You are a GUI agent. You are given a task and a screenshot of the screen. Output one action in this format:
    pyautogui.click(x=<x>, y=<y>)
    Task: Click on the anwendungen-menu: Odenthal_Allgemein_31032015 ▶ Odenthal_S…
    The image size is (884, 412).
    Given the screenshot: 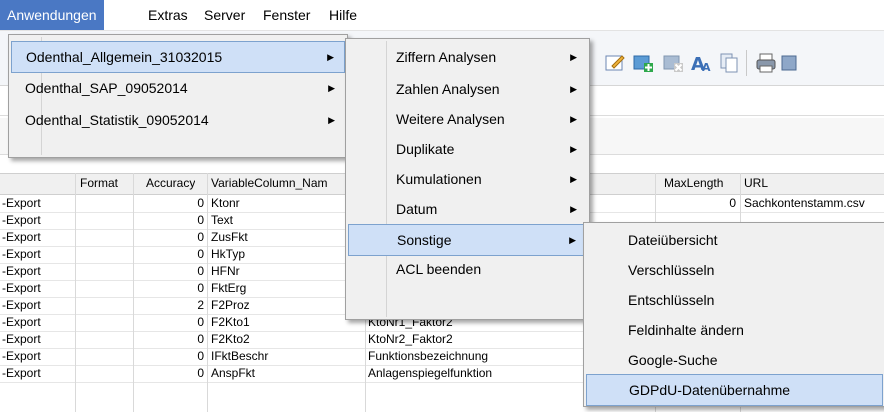 What is the action you would take?
    pyautogui.click(x=178, y=96)
    